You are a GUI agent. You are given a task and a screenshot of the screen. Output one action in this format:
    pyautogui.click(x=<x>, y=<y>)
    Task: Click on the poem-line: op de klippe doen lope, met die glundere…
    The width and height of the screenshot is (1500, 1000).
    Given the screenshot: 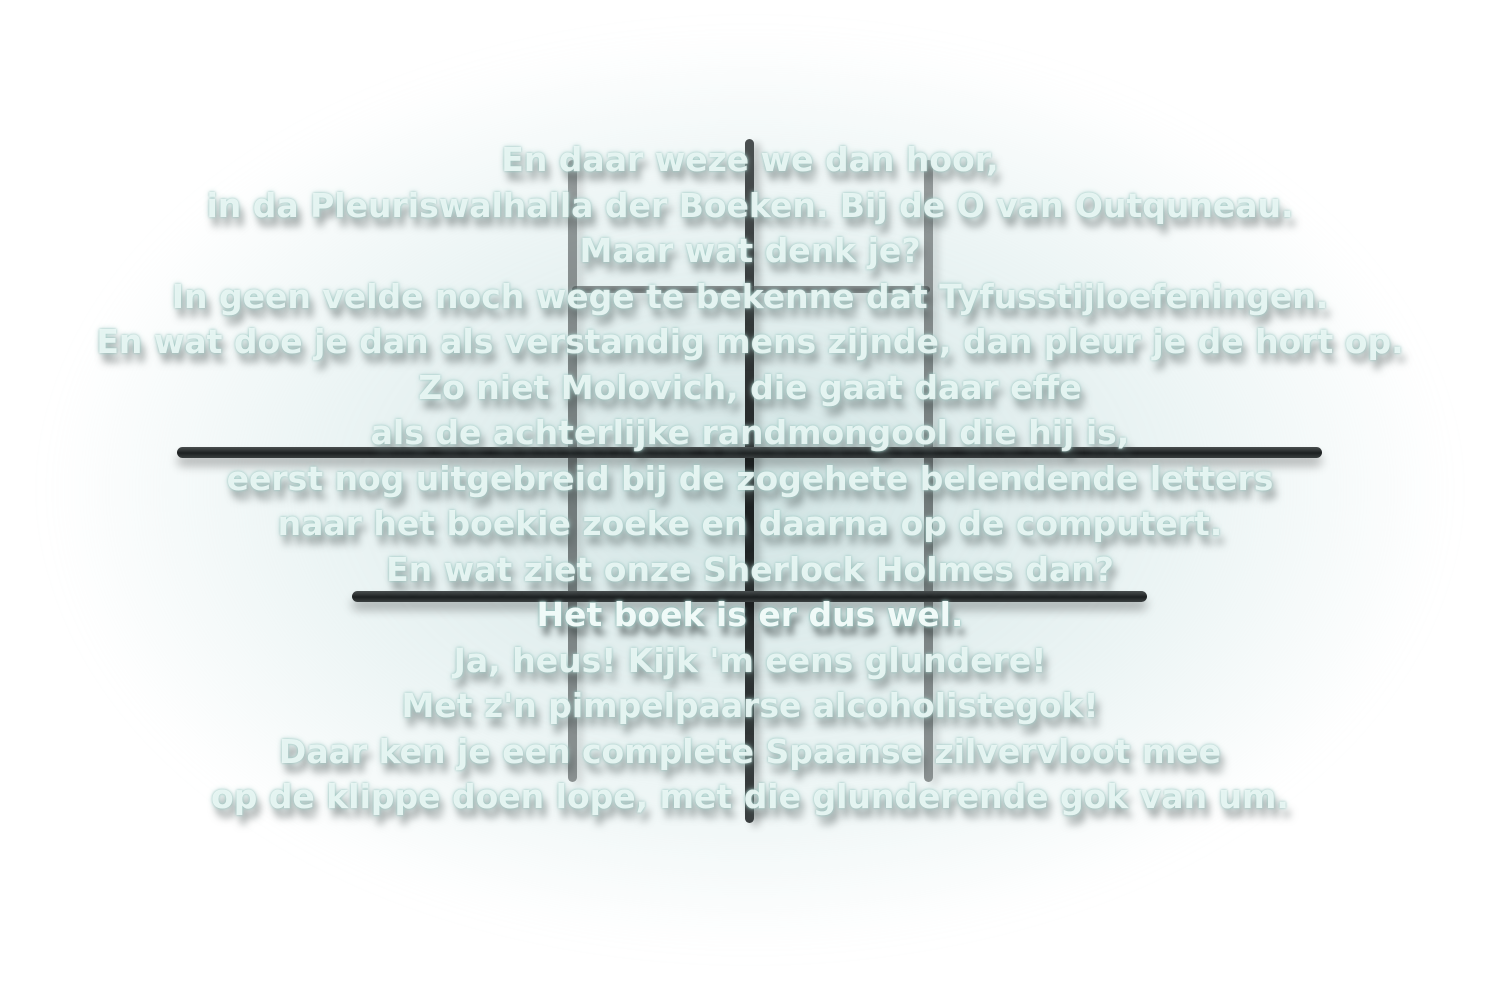 What is the action you would take?
    pyautogui.click(x=750, y=796)
    